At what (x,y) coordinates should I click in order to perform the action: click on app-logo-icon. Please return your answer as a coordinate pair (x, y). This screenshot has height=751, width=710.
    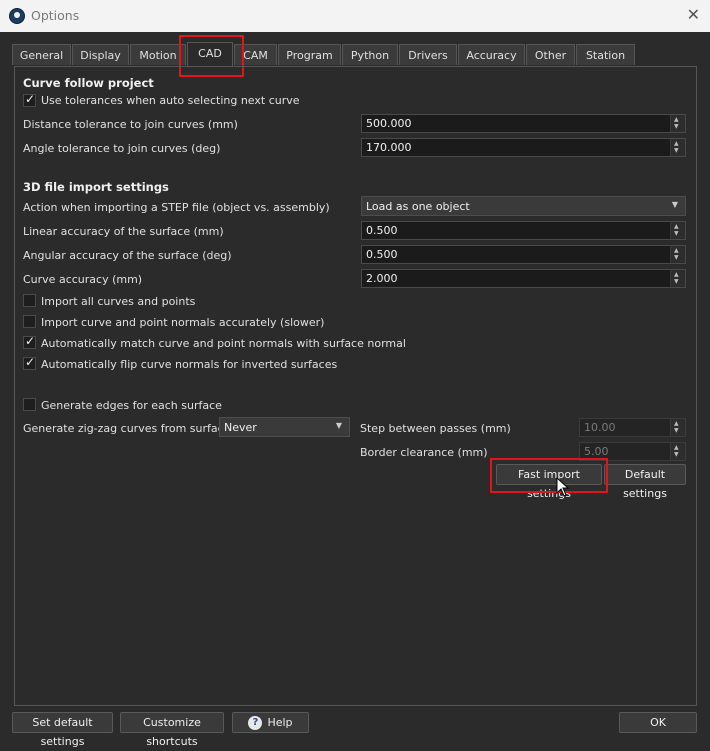
    Looking at the image, I should click on (17, 16).